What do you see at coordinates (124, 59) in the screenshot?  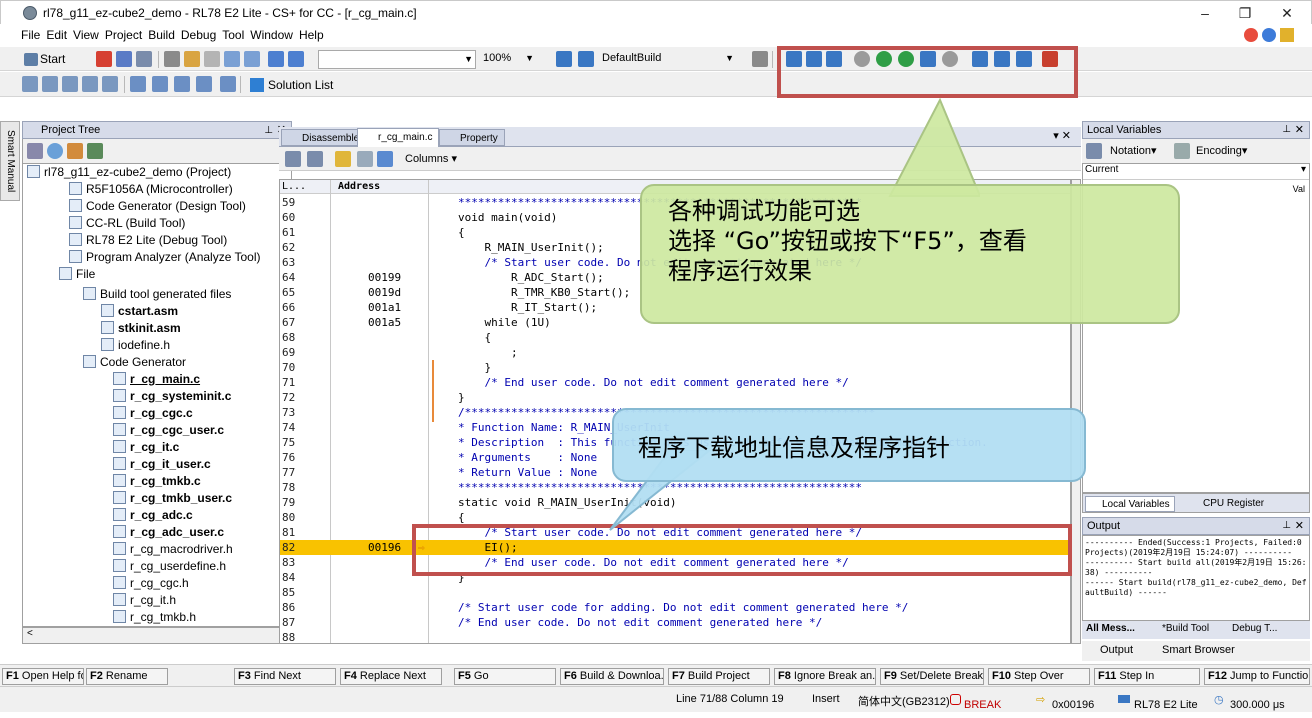 I see `save-icon` at bounding box center [124, 59].